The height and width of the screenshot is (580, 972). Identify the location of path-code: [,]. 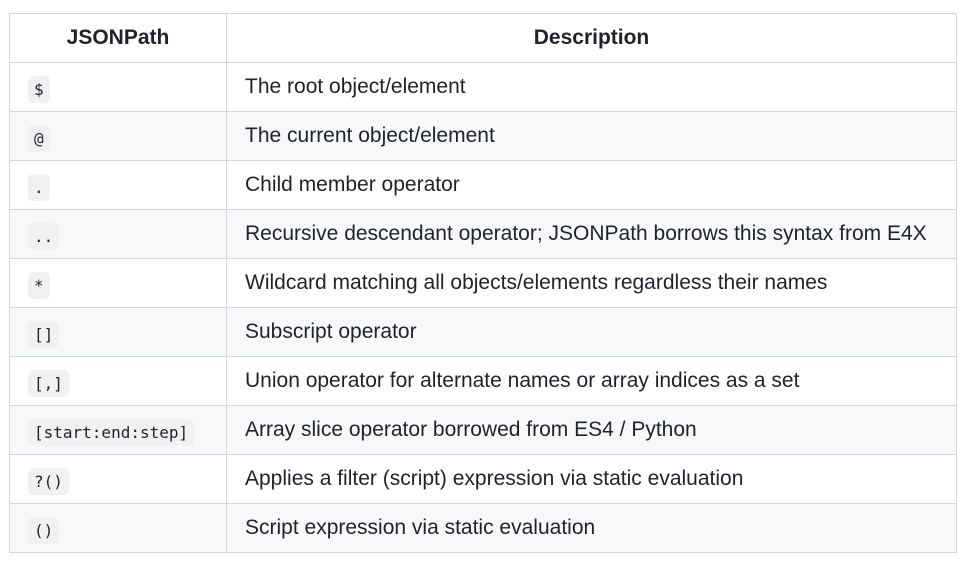
(48, 383).